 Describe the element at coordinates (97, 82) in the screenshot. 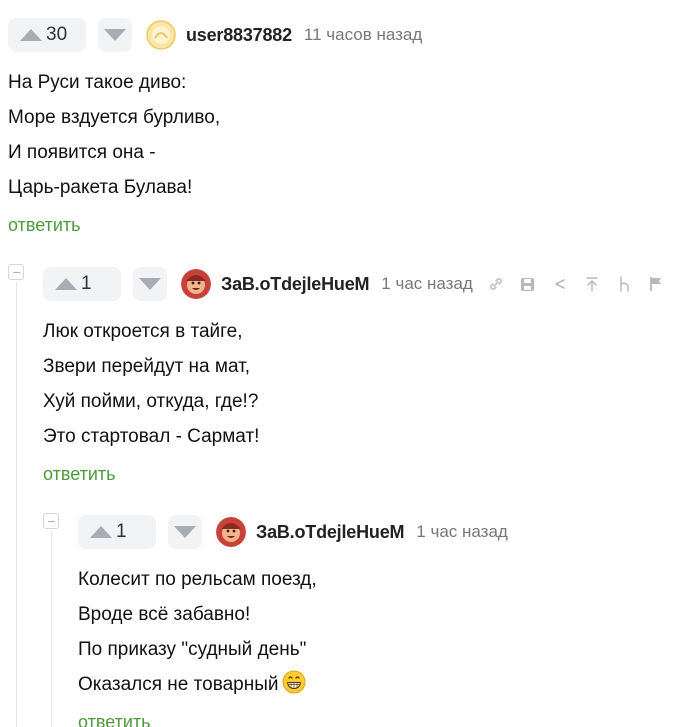

I see `comment-line: На Руси такое диво:` at that location.